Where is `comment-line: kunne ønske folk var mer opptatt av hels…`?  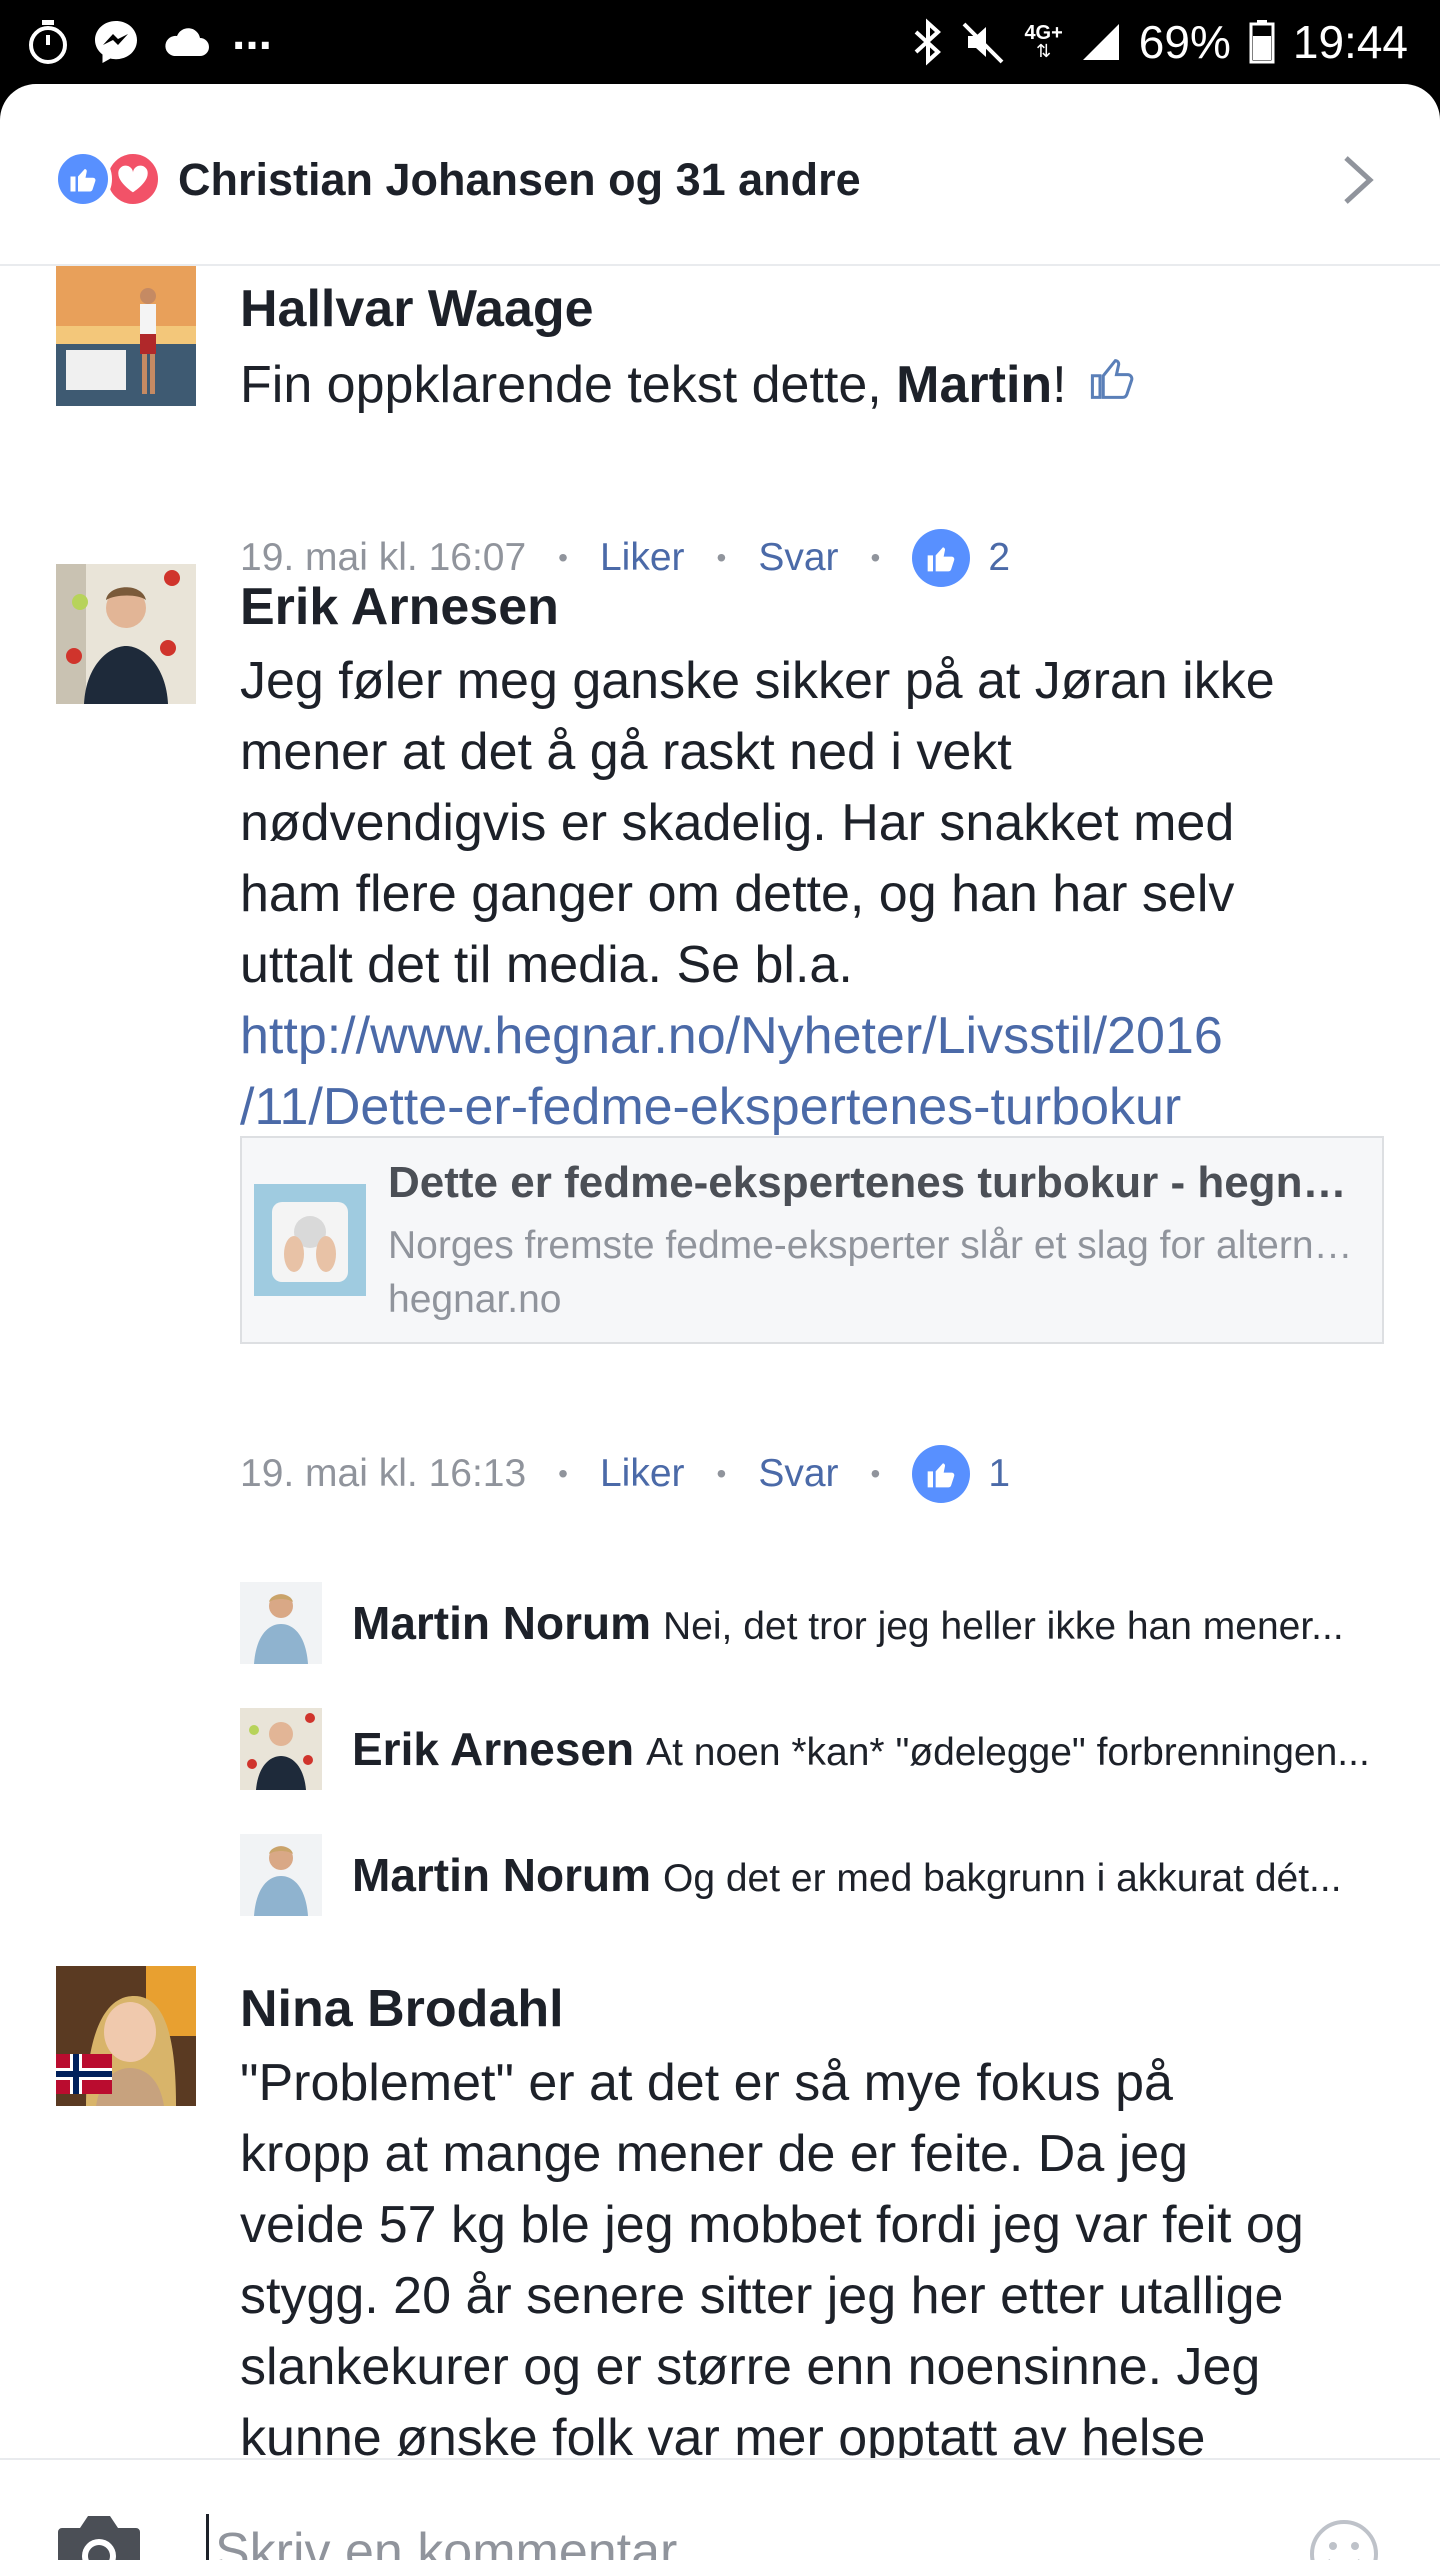 comment-line: kunne ønske folk var mer opptatt av hels… is located at coordinates (723, 2435).